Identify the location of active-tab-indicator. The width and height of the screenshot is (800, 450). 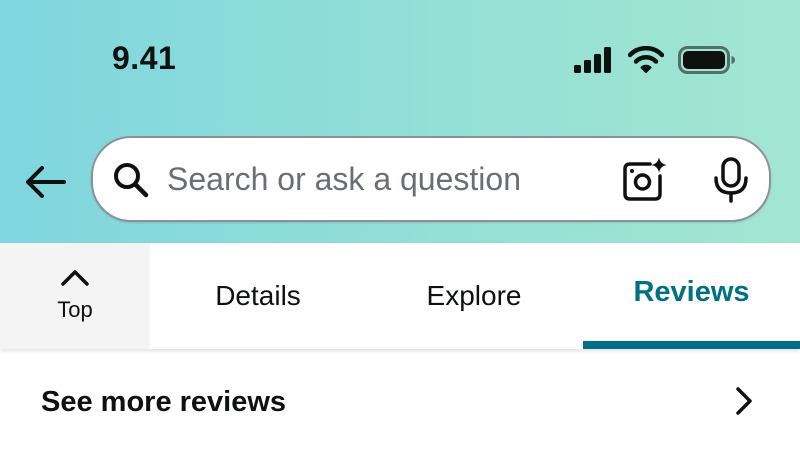
(691, 345).